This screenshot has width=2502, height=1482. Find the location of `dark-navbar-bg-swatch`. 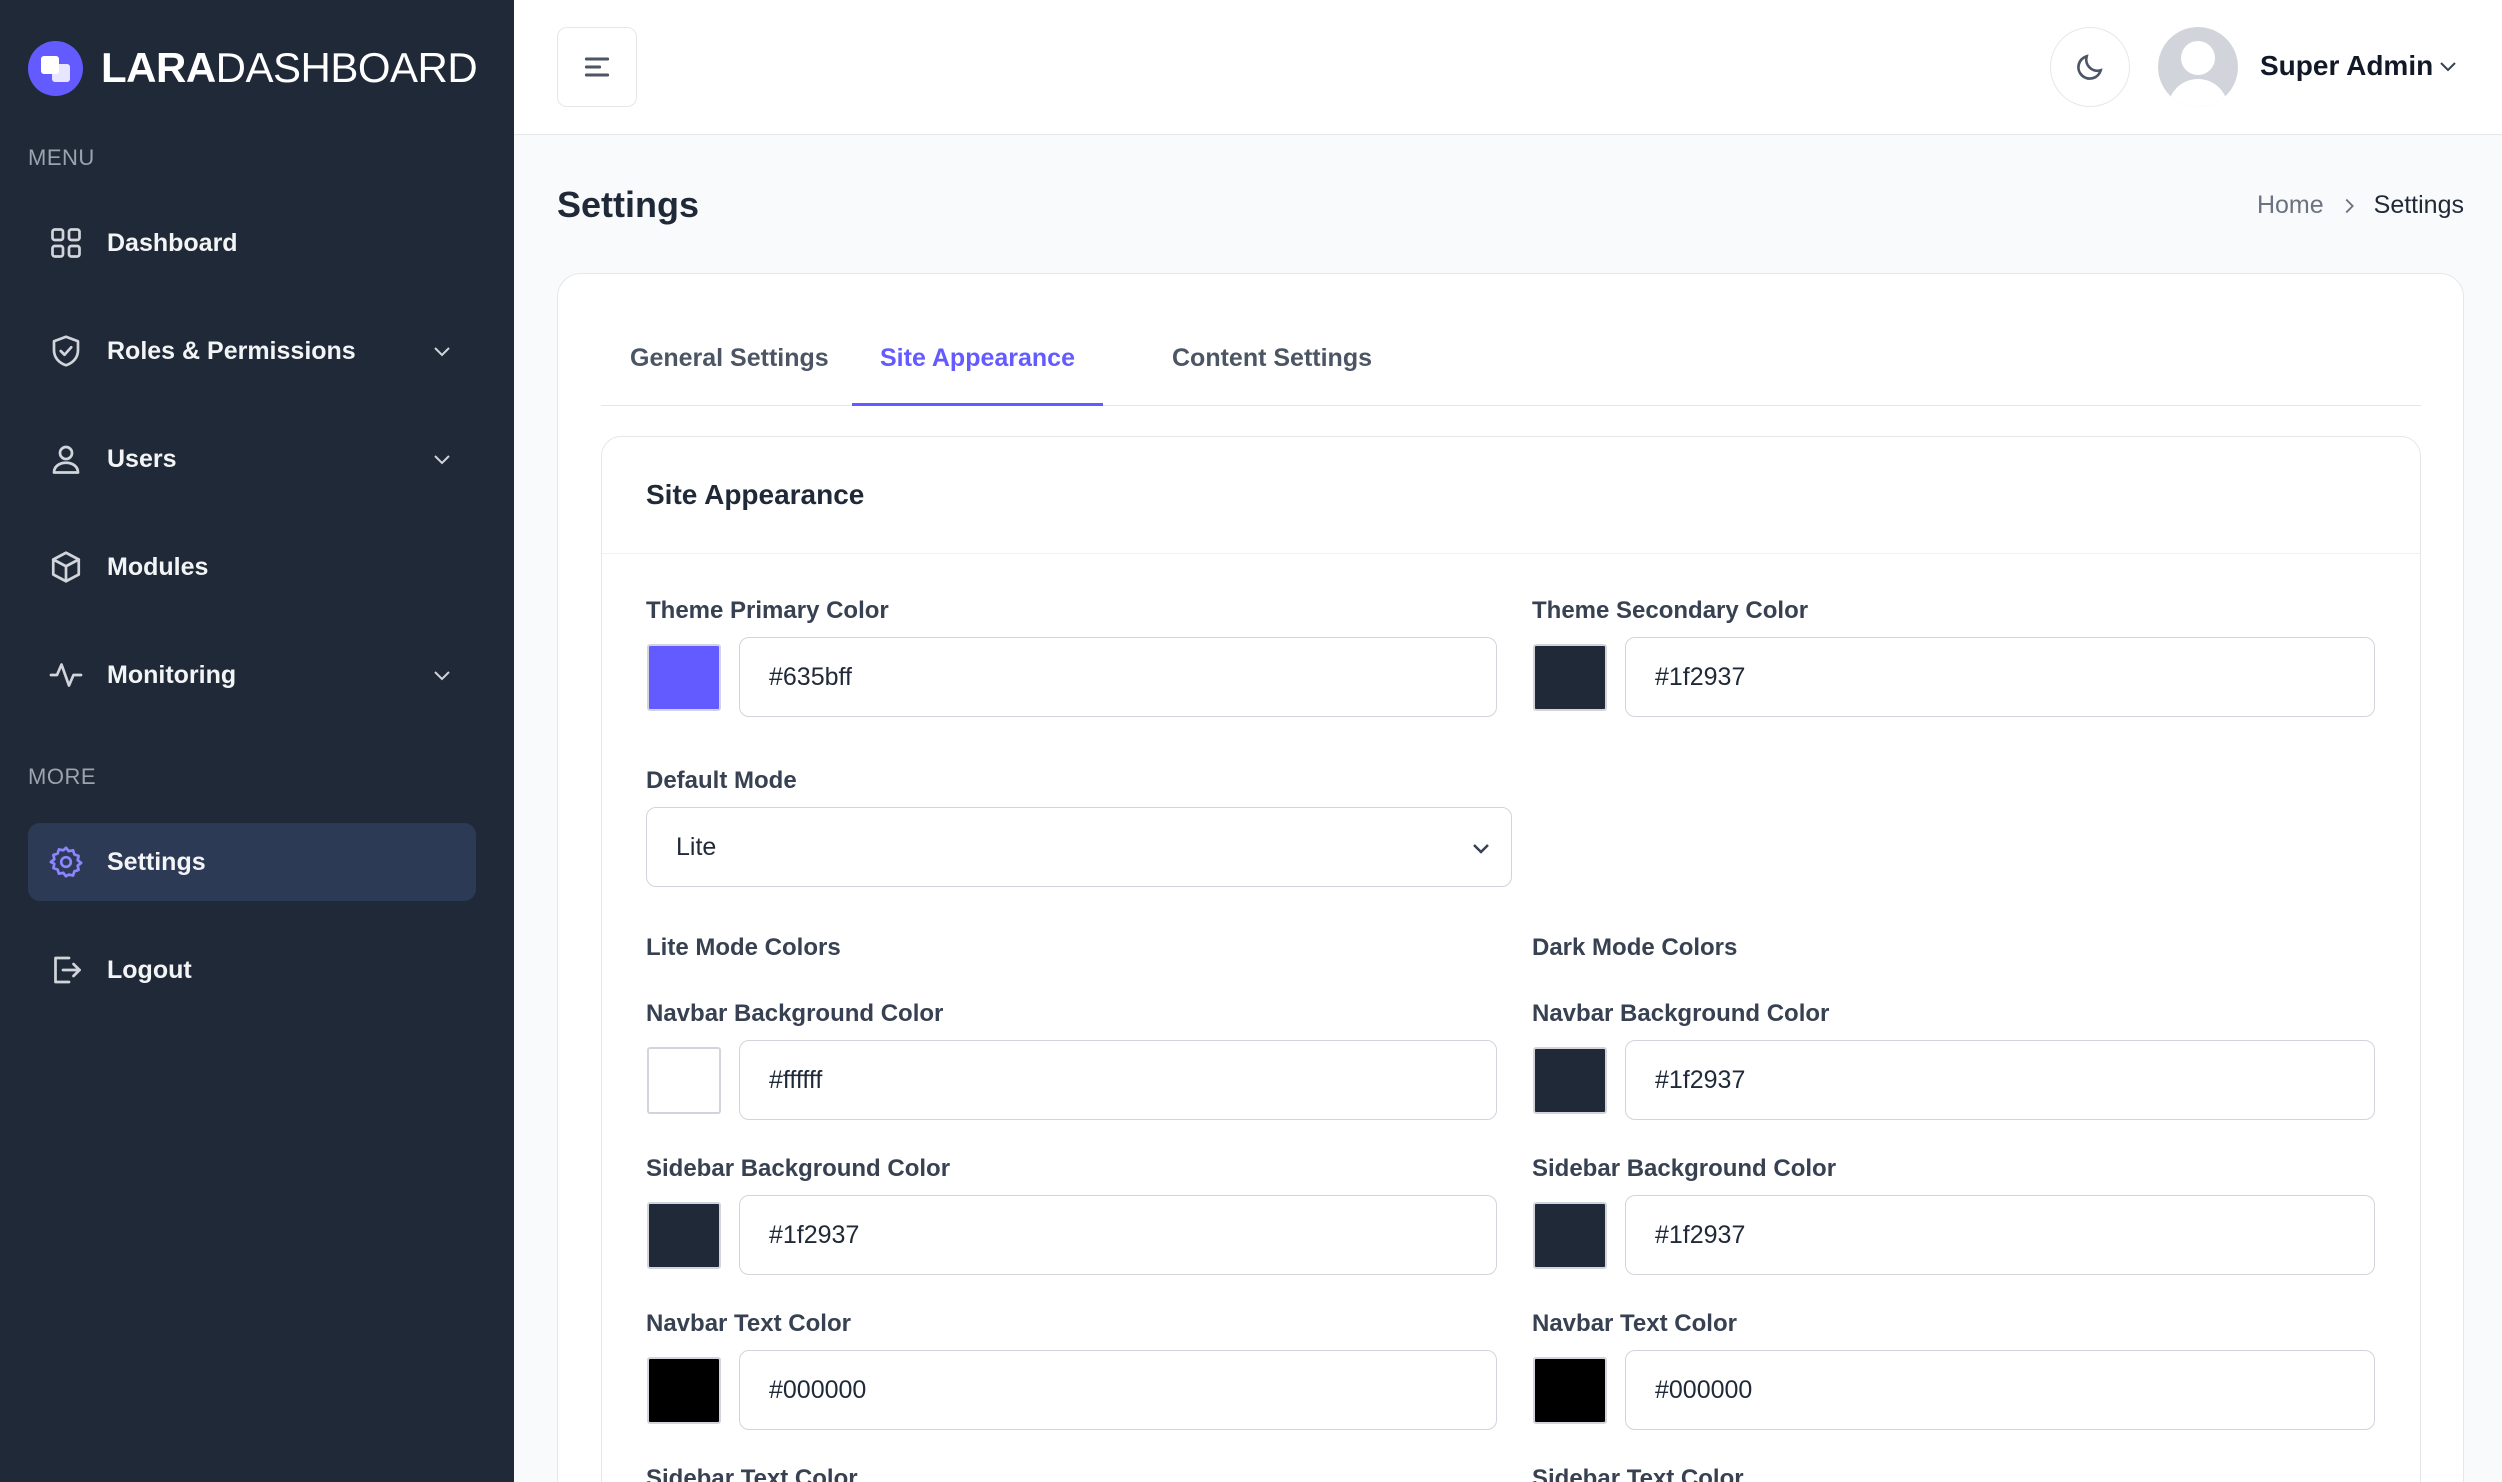

dark-navbar-bg-swatch is located at coordinates (1570, 1080).